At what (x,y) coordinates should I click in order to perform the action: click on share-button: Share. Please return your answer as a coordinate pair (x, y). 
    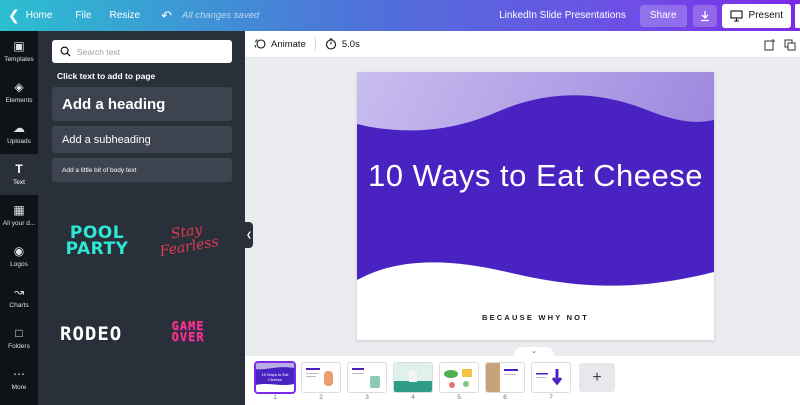
    Looking at the image, I should click on (663, 15).